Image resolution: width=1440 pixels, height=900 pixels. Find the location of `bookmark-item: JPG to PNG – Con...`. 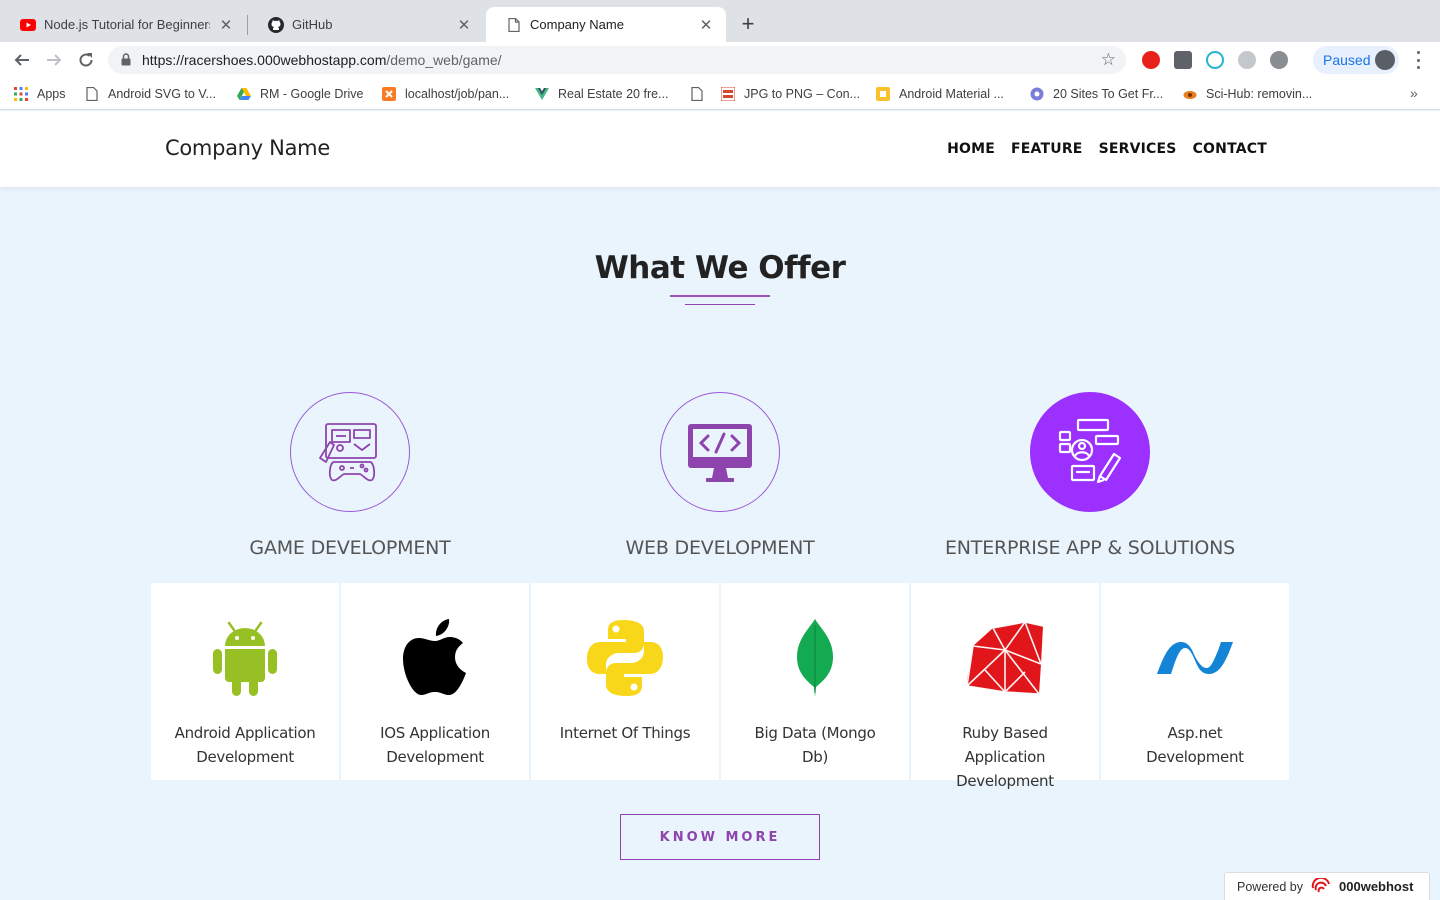

bookmark-item: JPG to PNG – Con... is located at coordinates (790, 94).